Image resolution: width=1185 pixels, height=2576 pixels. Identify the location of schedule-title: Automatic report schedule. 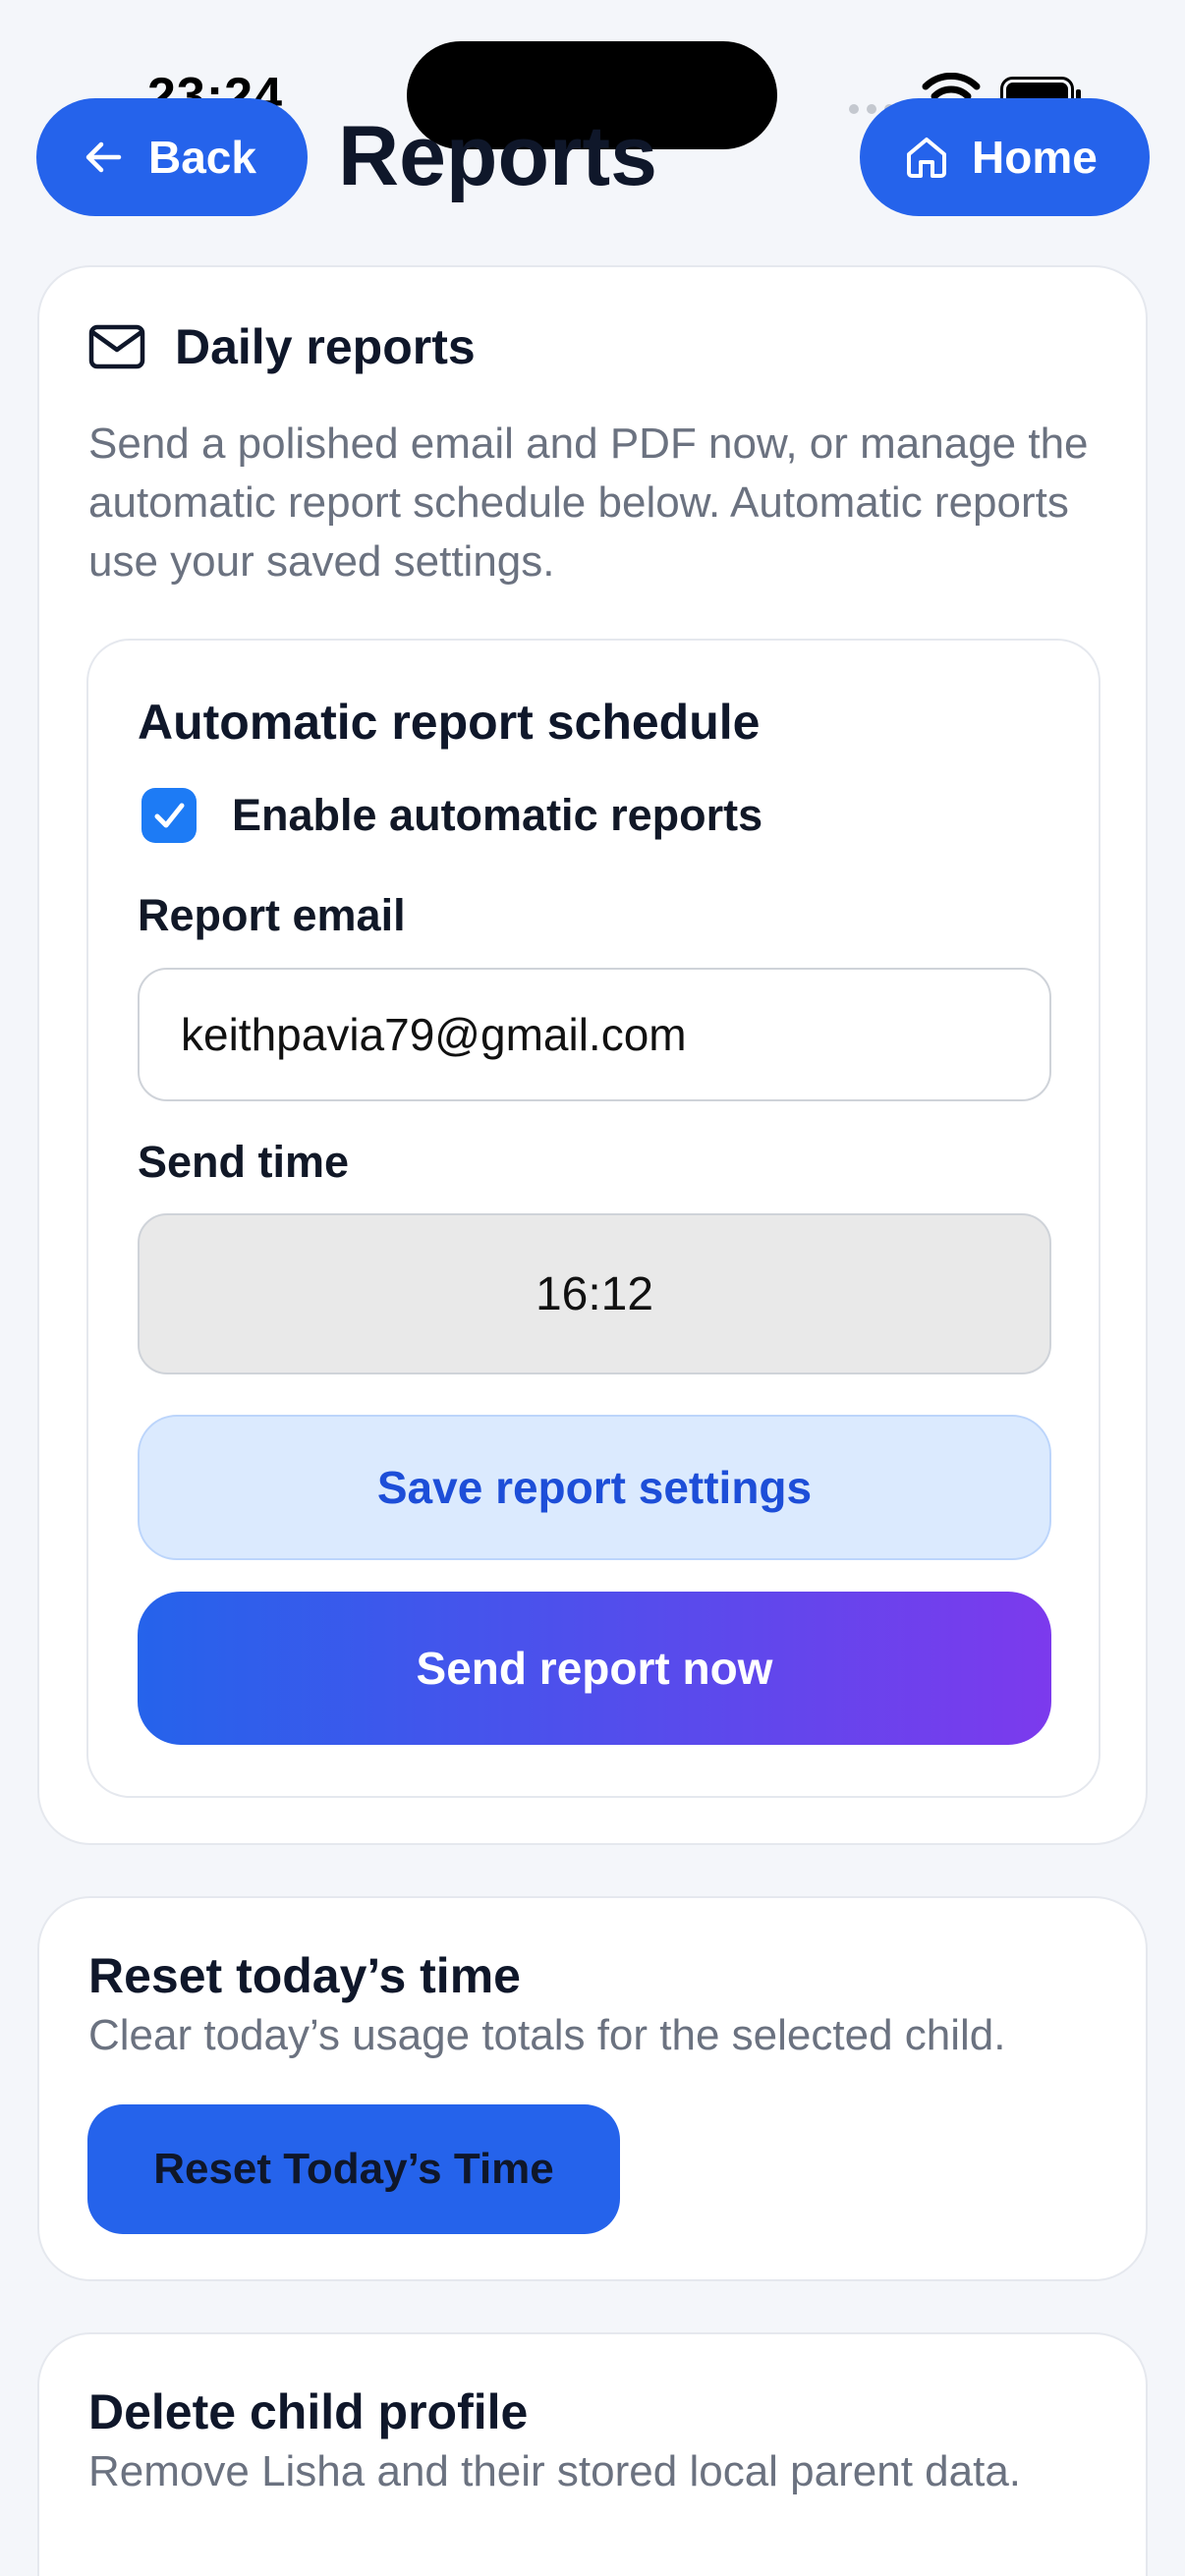
(449, 722).